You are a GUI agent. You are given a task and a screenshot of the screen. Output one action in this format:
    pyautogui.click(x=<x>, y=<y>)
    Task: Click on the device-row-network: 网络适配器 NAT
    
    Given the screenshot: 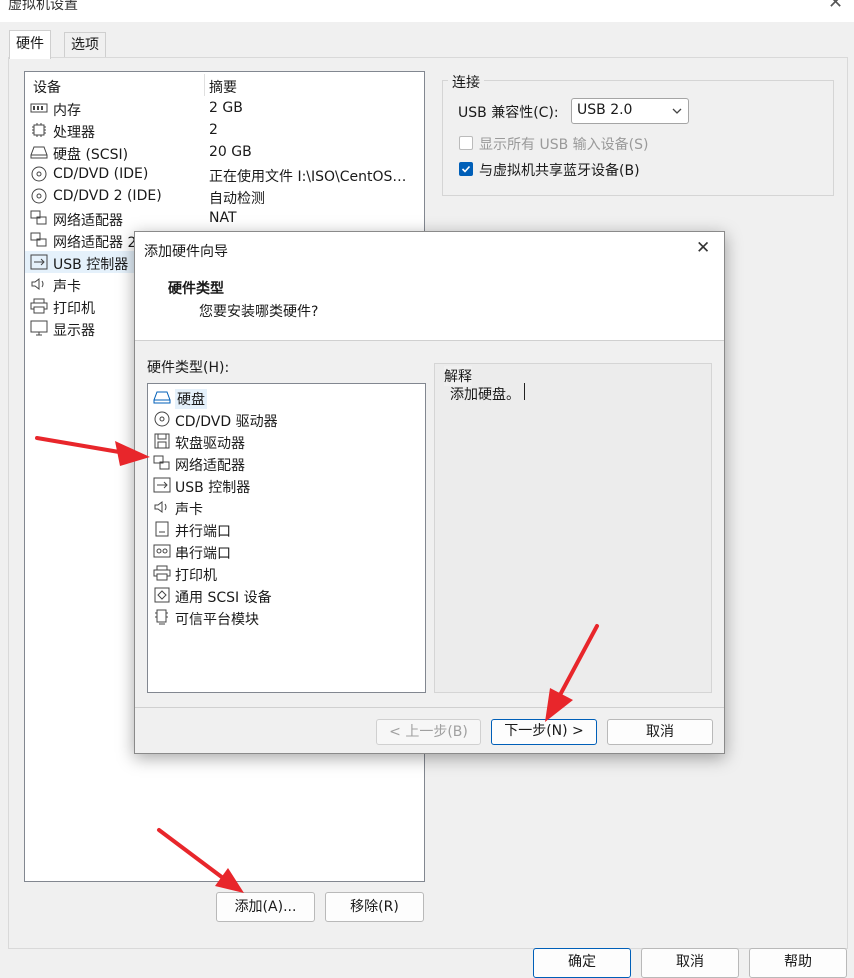 What is the action you would take?
    pyautogui.click(x=224, y=218)
    